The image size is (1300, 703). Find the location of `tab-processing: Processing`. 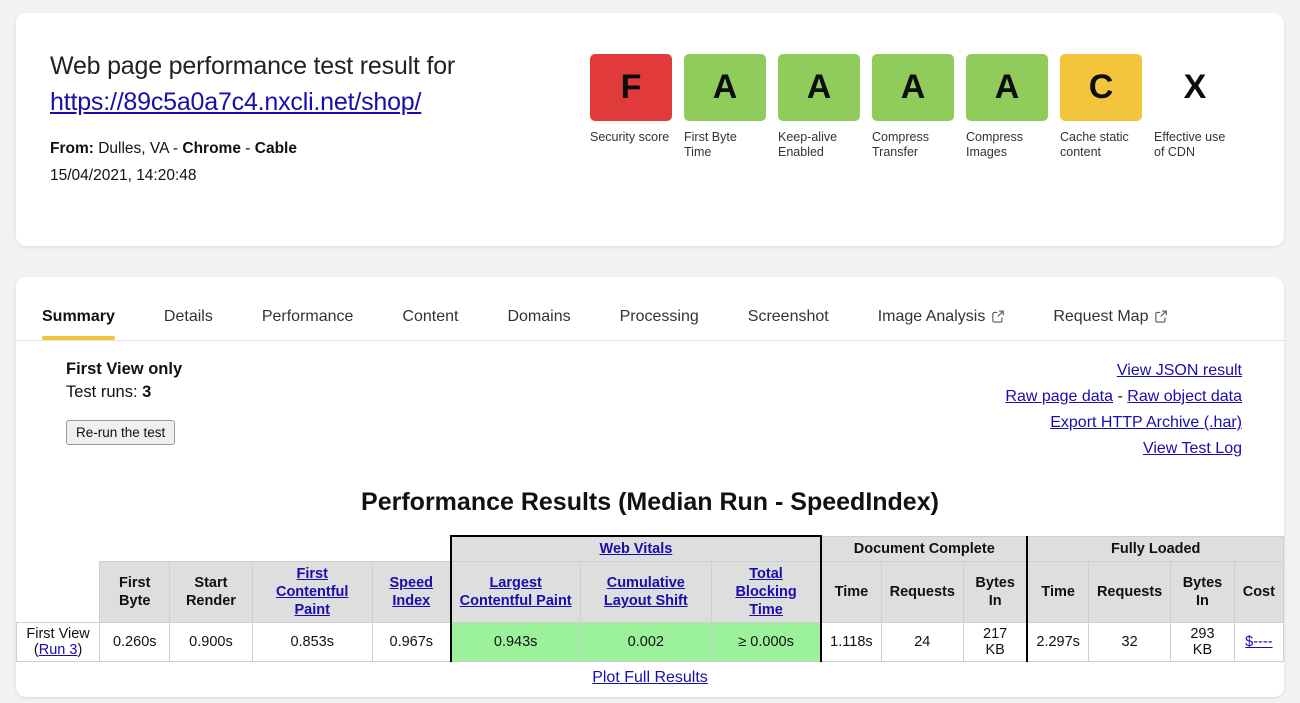

tab-processing: Processing is located at coordinates (659, 324).